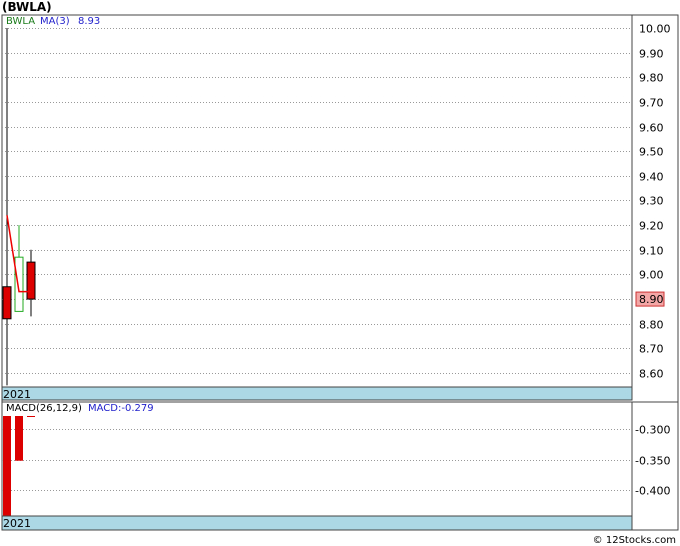 The width and height of the screenshot is (680, 546). I want to click on price-tick-label: 9.40, so click(651, 177).